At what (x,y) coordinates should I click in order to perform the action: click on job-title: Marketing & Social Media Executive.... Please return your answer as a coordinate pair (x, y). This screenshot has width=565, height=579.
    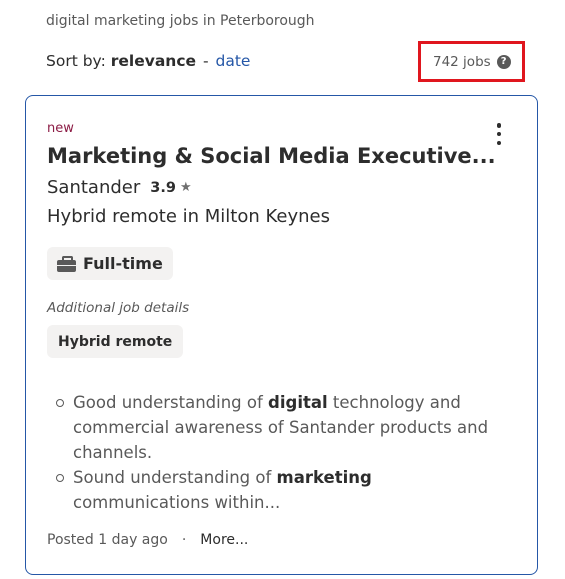
    Looking at the image, I should click on (271, 156).